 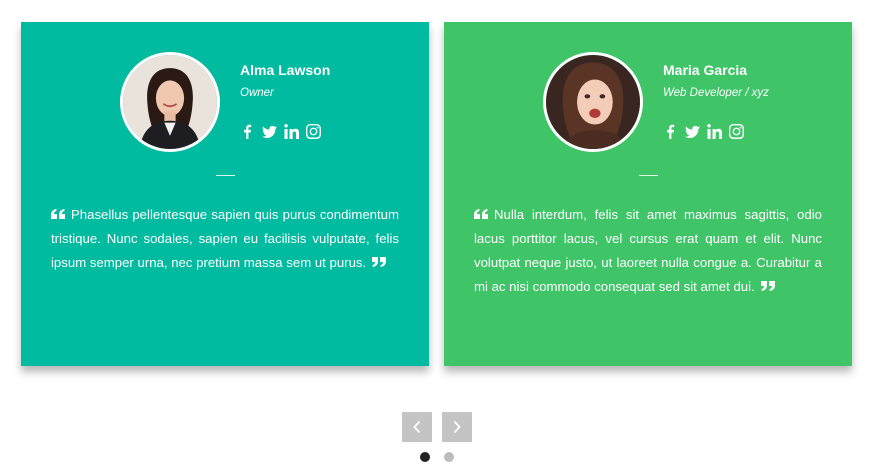 What do you see at coordinates (285, 70) in the screenshot?
I see `person-name: Alma Lawson` at bounding box center [285, 70].